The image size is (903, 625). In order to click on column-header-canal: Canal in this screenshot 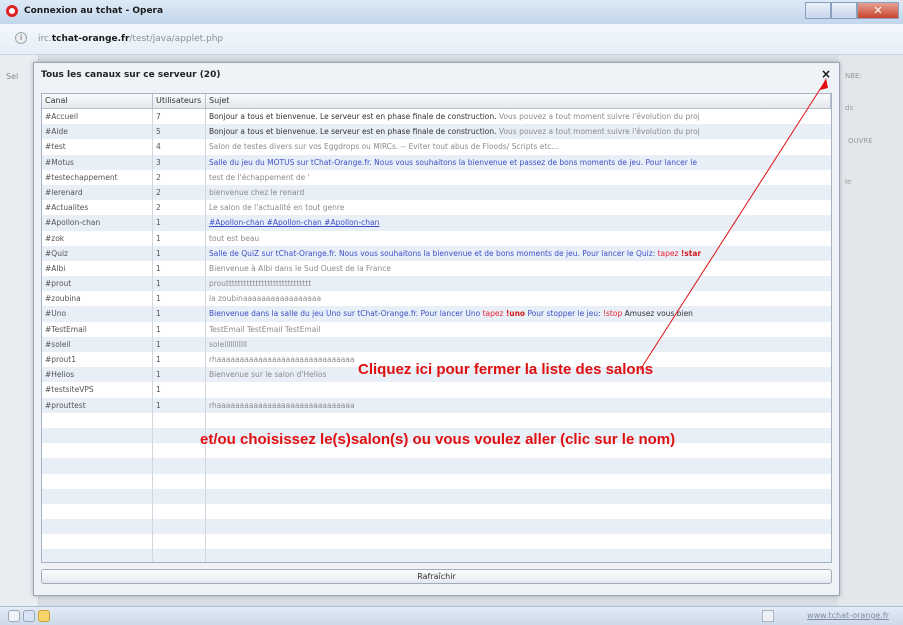, I will do `click(97, 101)`.